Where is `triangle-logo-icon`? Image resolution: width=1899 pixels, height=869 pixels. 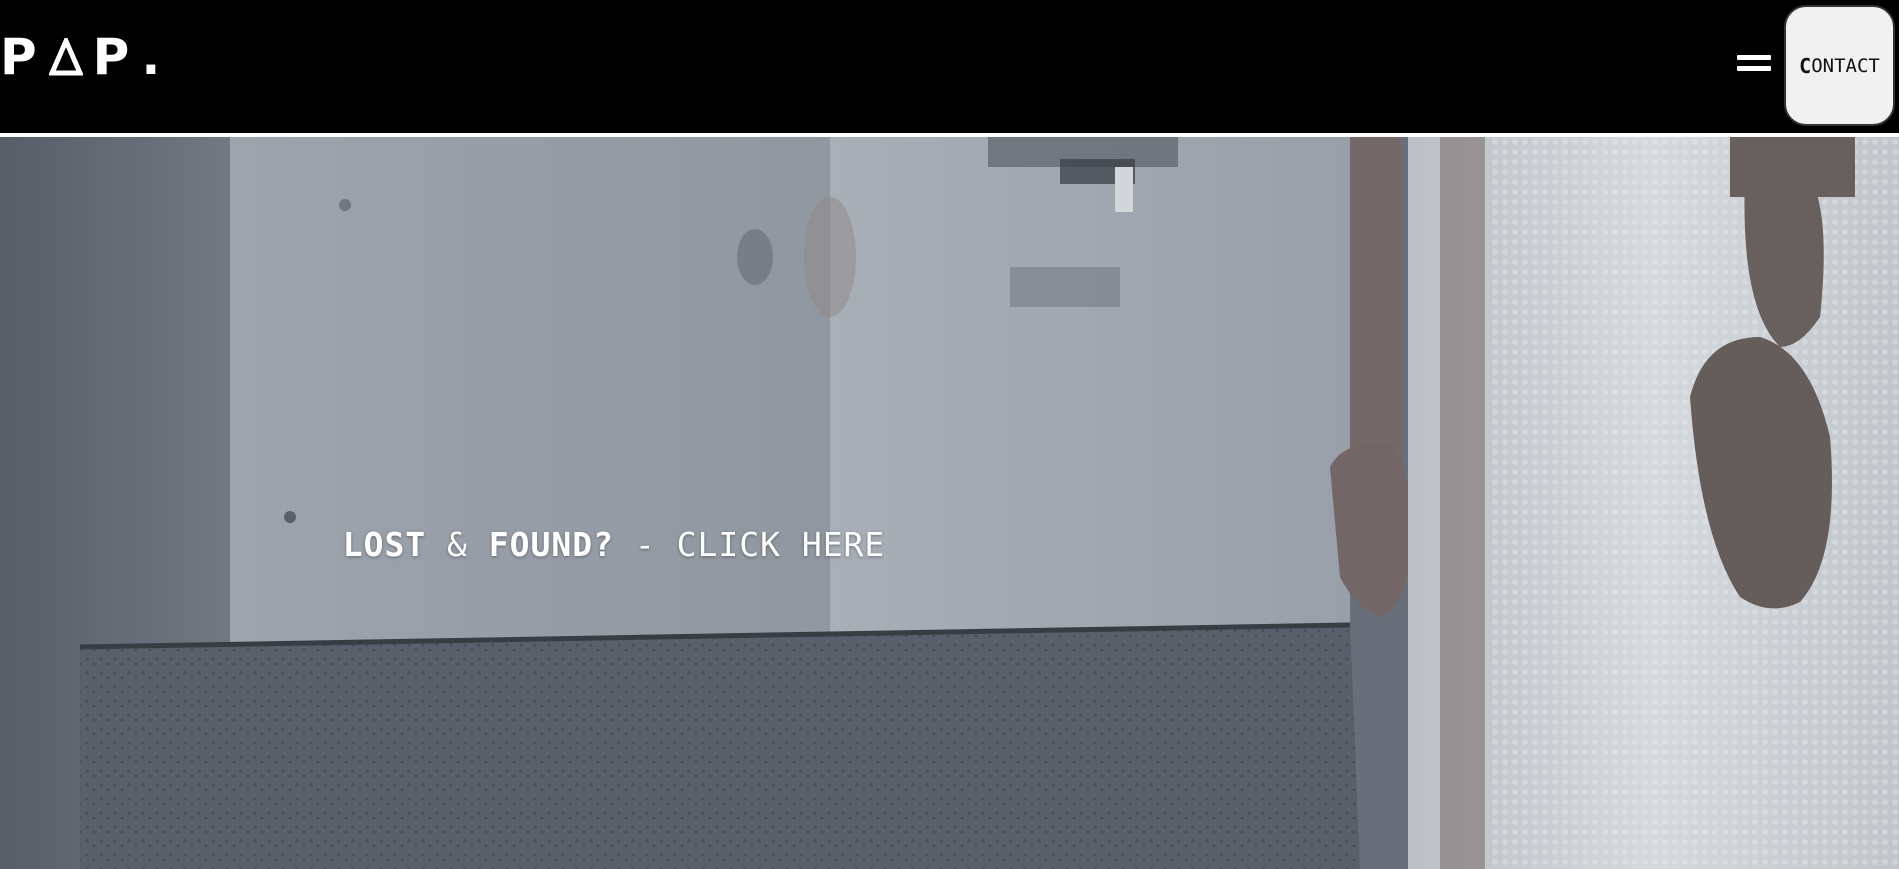 triangle-logo-icon is located at coordinates (65, 57).